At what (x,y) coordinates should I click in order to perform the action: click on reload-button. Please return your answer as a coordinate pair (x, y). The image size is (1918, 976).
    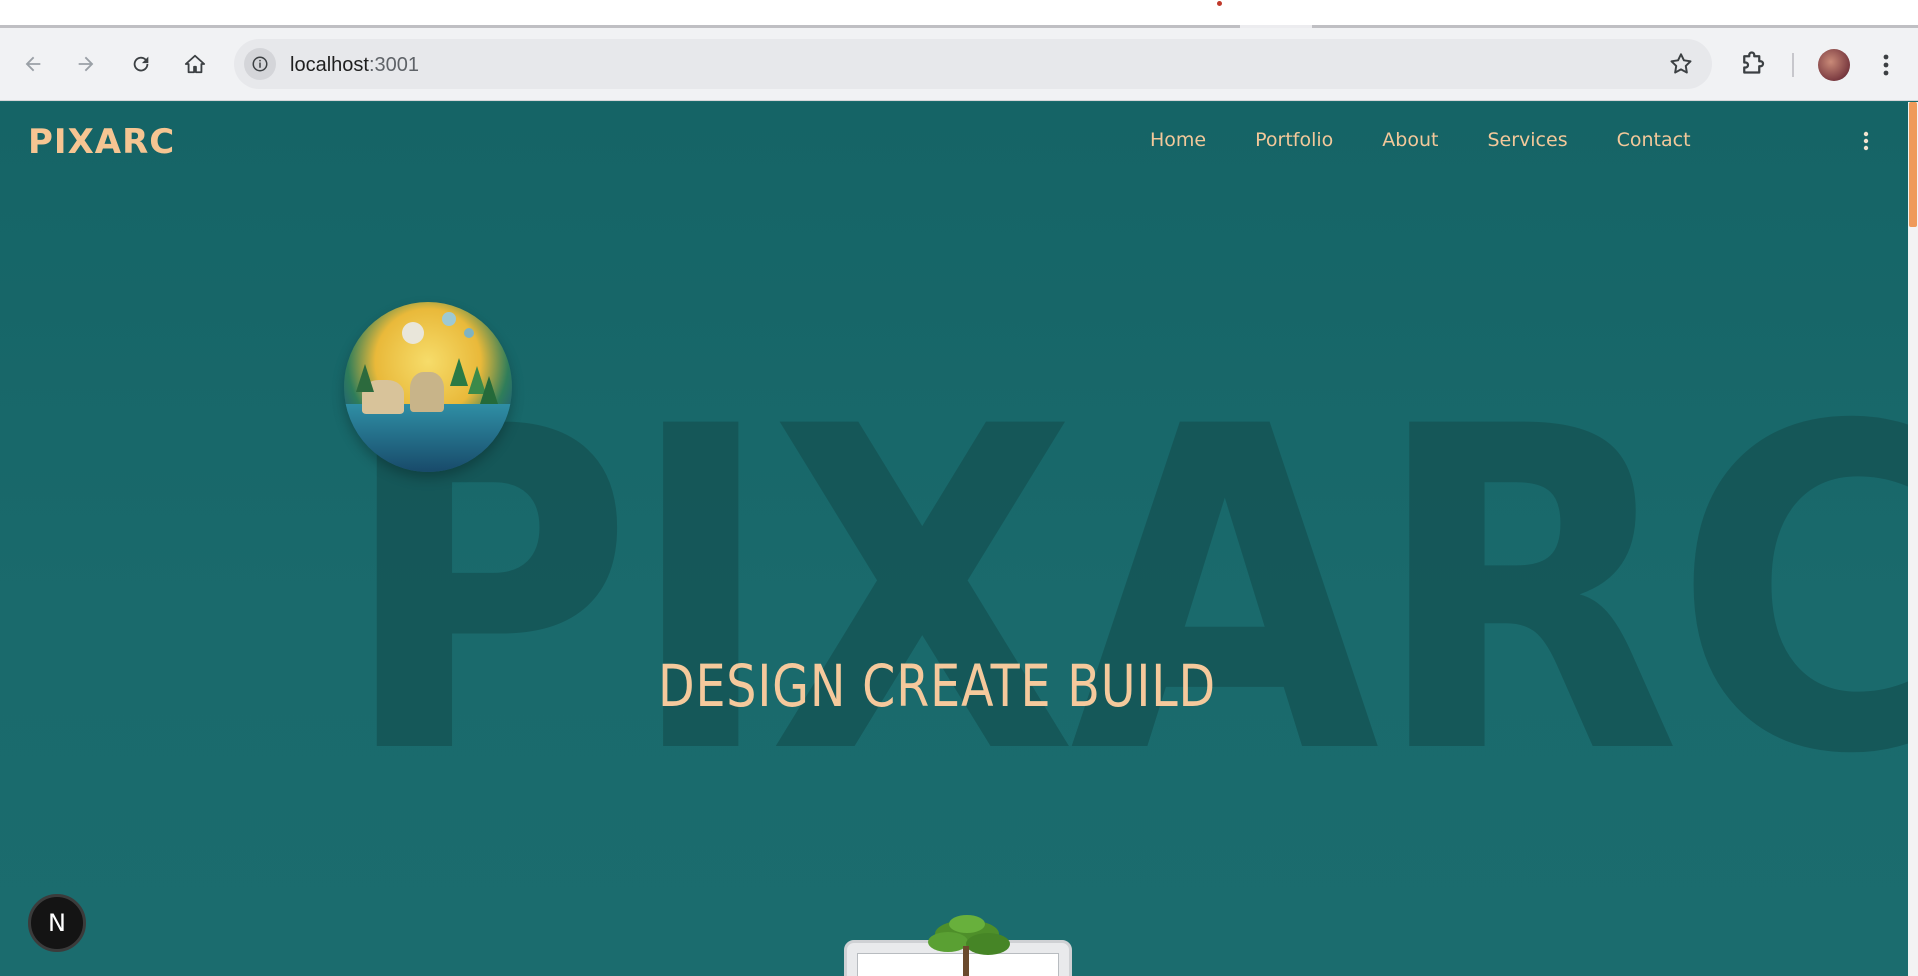
    Looking at the image, I should click on (141, 64).